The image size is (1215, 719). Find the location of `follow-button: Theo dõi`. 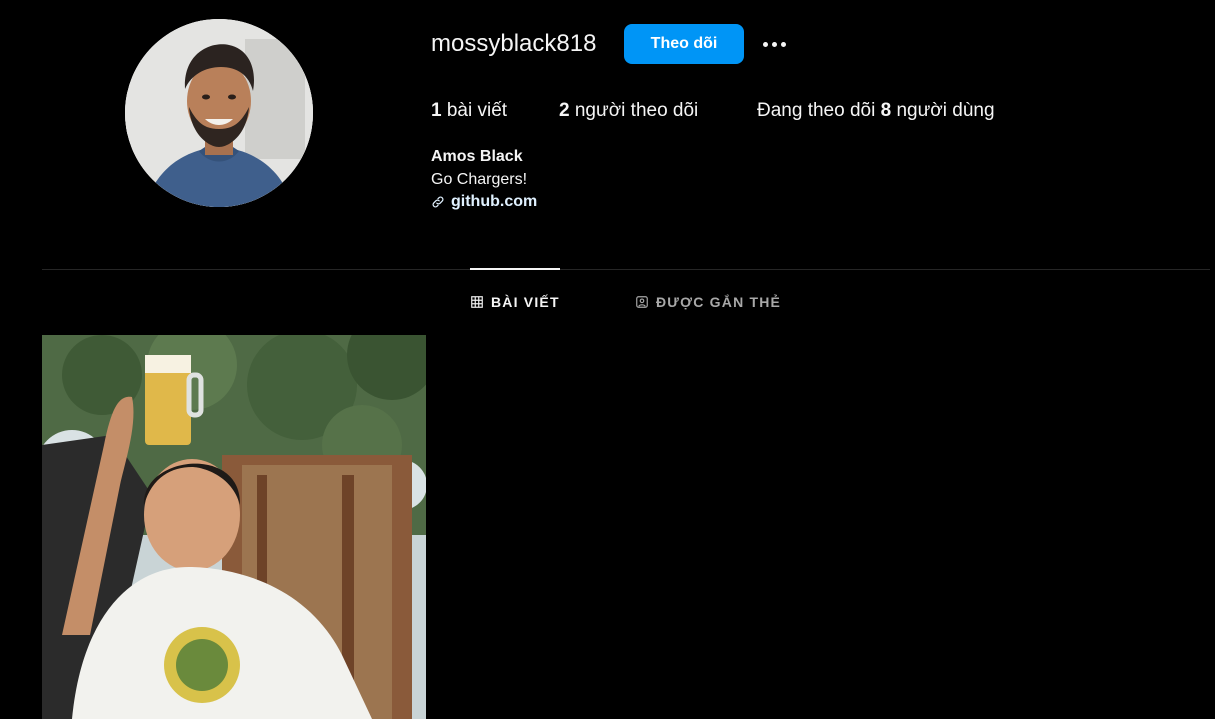

follow-button: Theo dõi is located at coordinates (684, 44).